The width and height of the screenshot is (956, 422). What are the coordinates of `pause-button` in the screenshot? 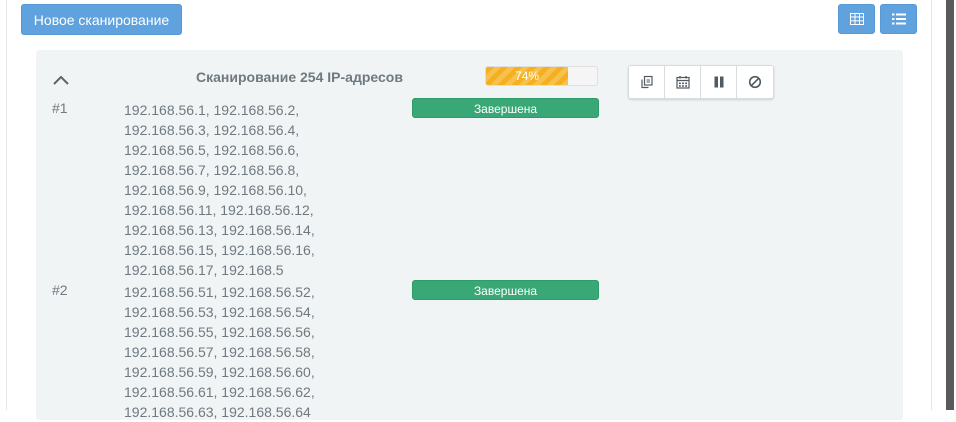 It's located at (719, 82).